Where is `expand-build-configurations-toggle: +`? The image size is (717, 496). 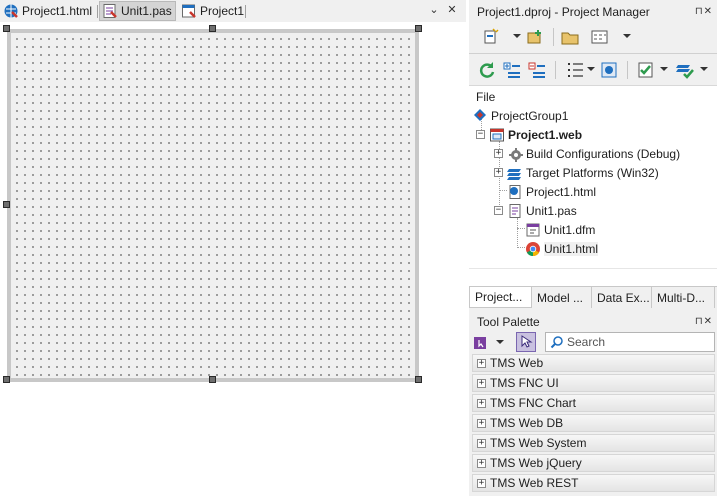
expand-build-configurations-toggle: + is located at coordinates (498, 153).